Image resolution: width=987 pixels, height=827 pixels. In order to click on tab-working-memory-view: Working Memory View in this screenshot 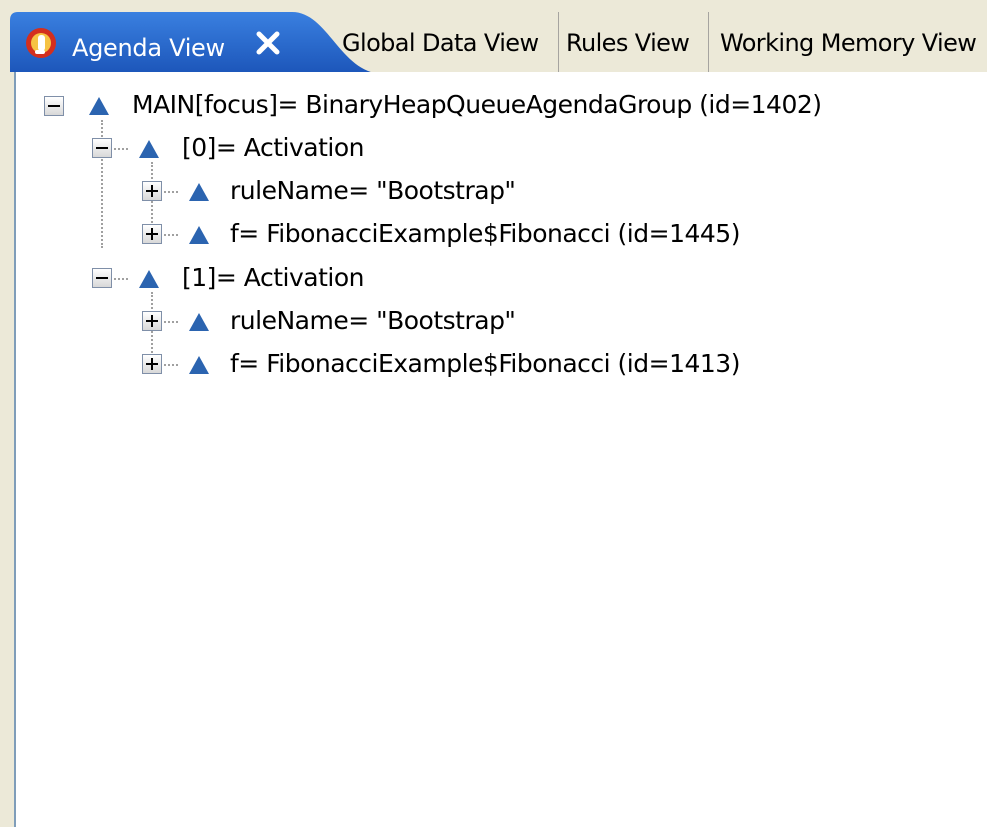, I will do `click(848, 43)`.